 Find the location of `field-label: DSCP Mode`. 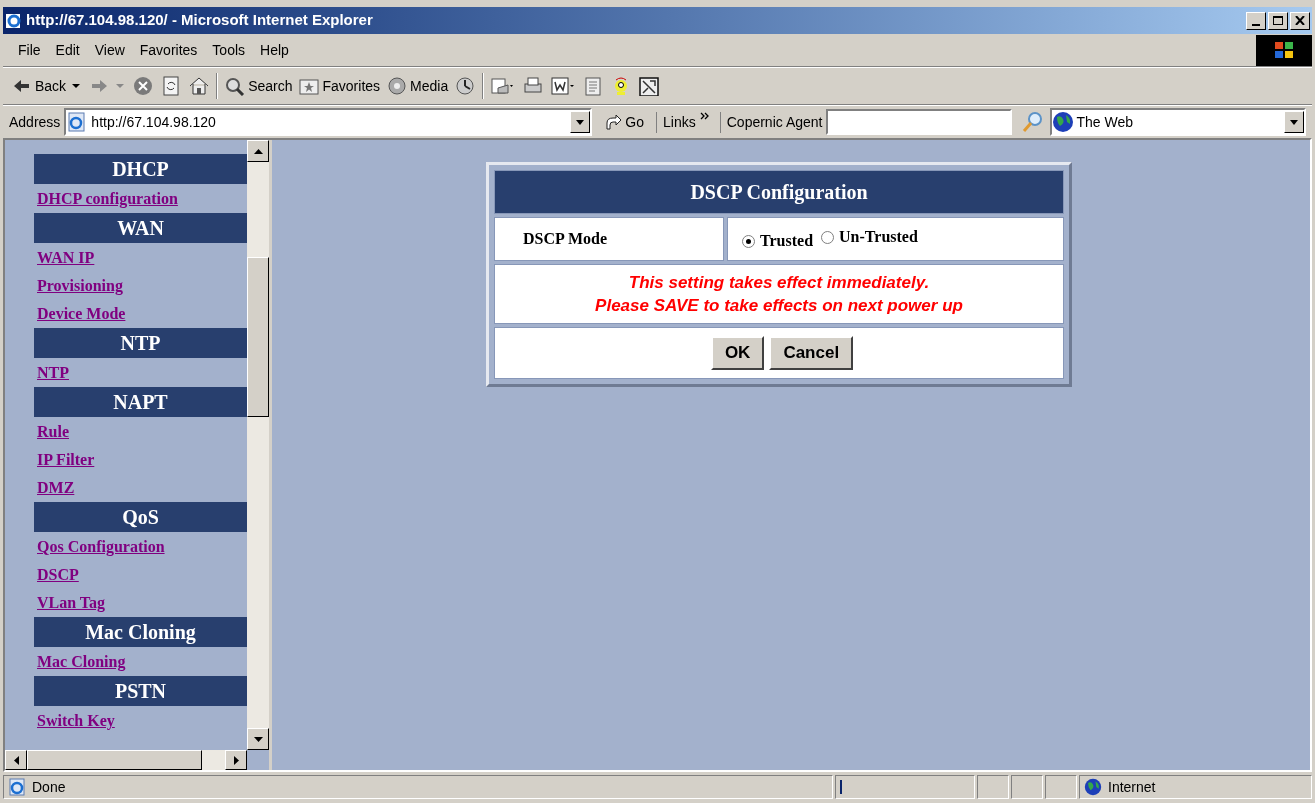

field-label: DSCP Mode is located at coordinates (565, 238).